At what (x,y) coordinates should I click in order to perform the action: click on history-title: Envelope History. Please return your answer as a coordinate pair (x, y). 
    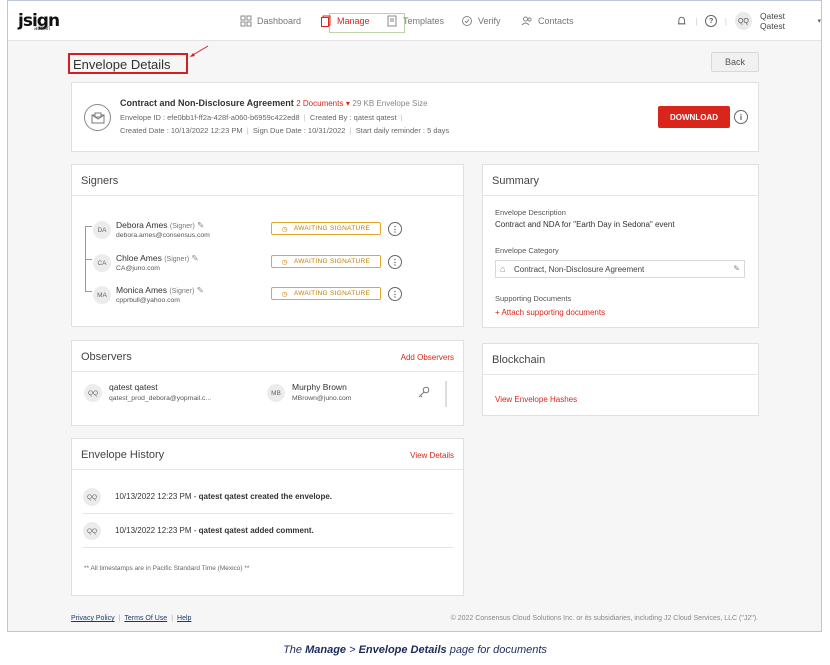
    Looking at the image, I should click on (123, 455).